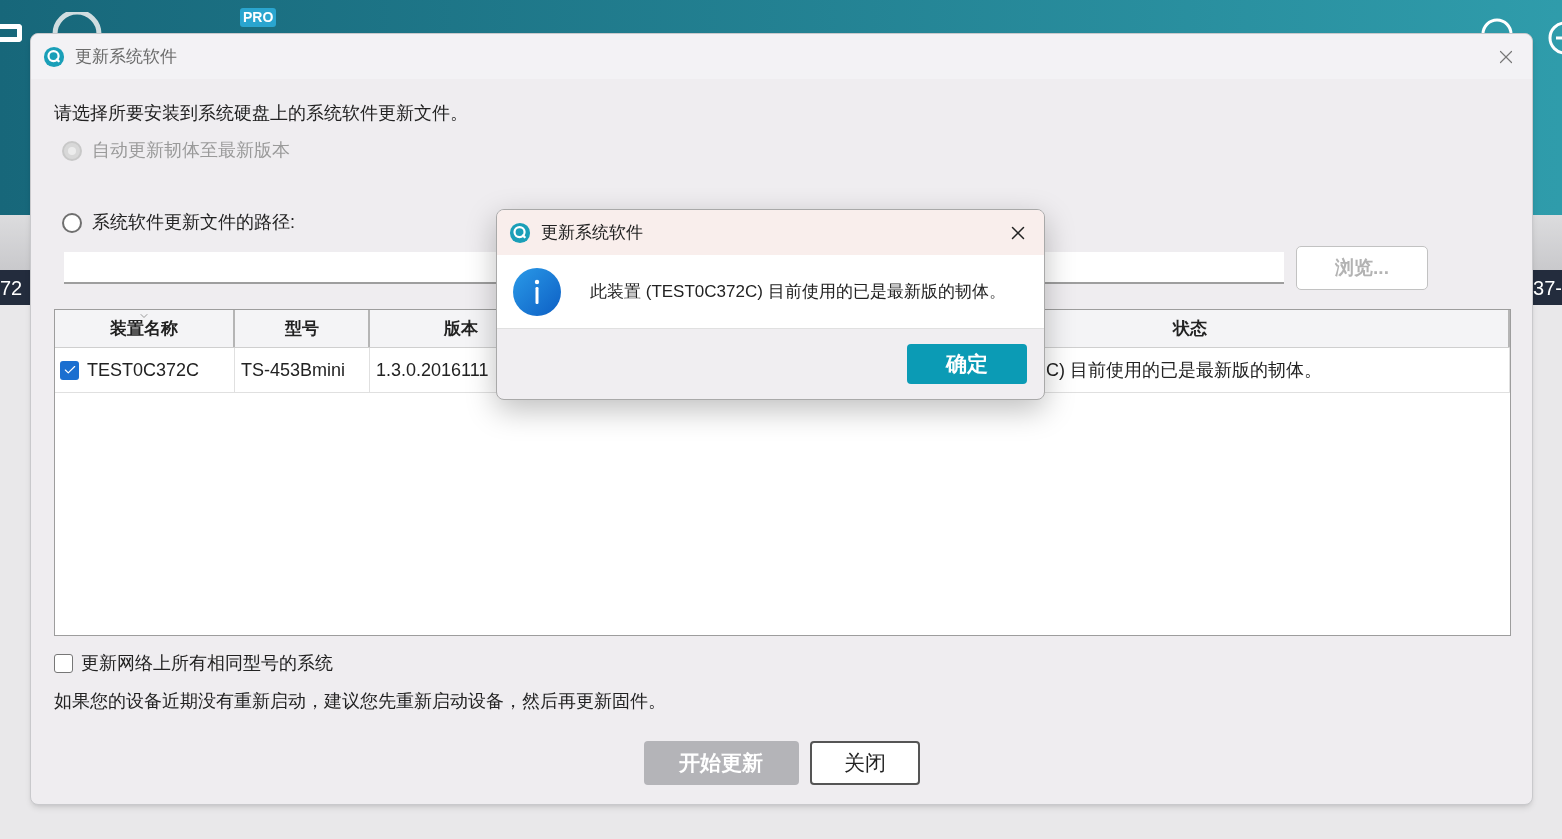  I want to click on info-message: 此装置 (TEST0C372C) 目前使用的已是最新版的韧体。, so click(798, 291).